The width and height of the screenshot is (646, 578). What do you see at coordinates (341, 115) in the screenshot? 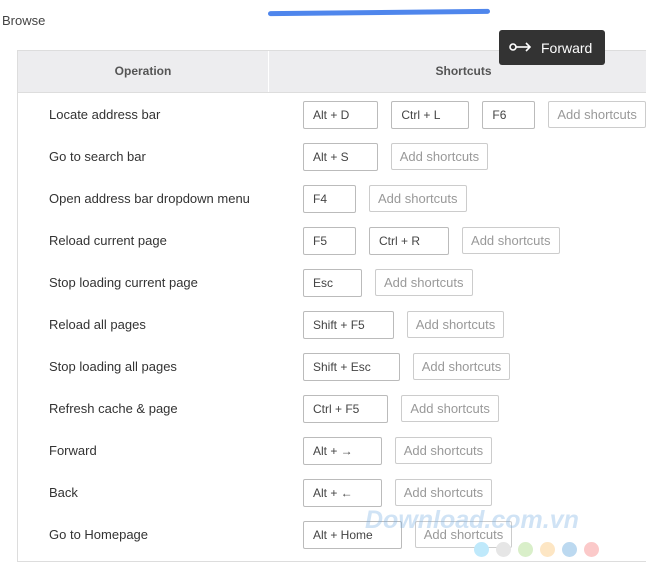
I see `shortcut-key: Alt + D` at bounding box center [341, 115].